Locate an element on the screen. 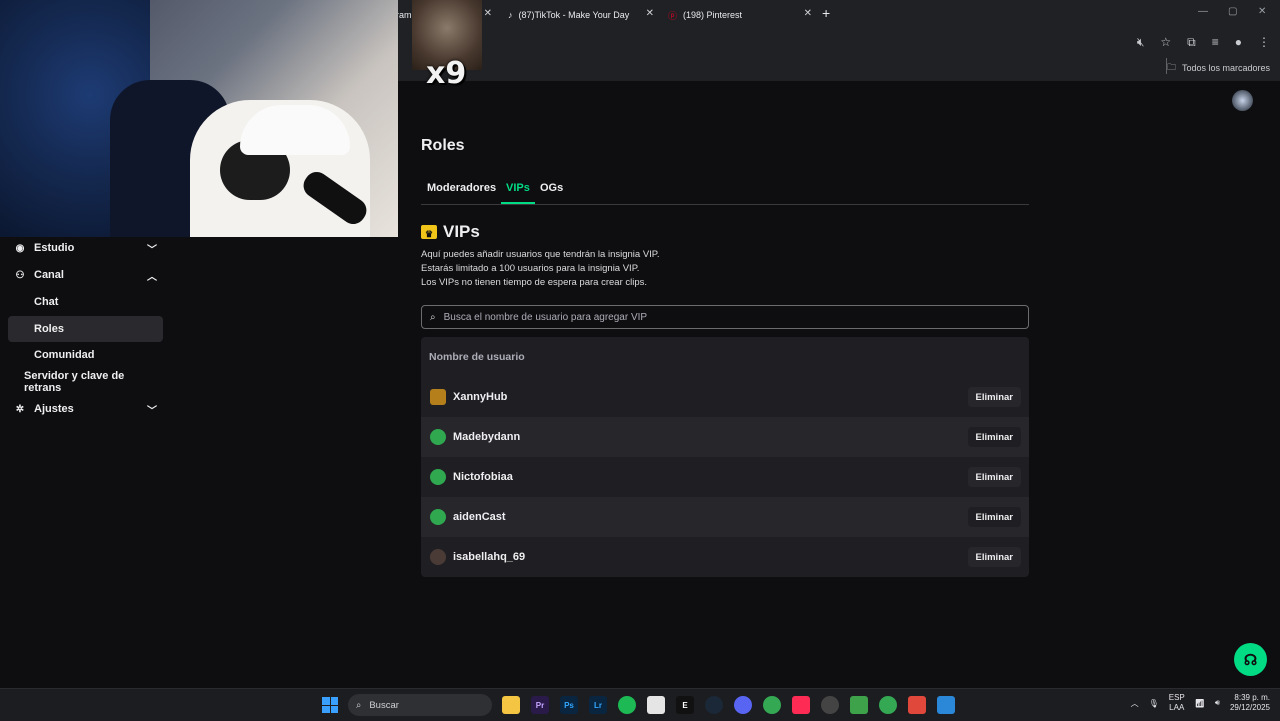 Image resolution: width=1280 pixels, height=721 pixels. sidebar-item-estudio: ◉ Estudio ﹀ is located at coordinates (85, 248).